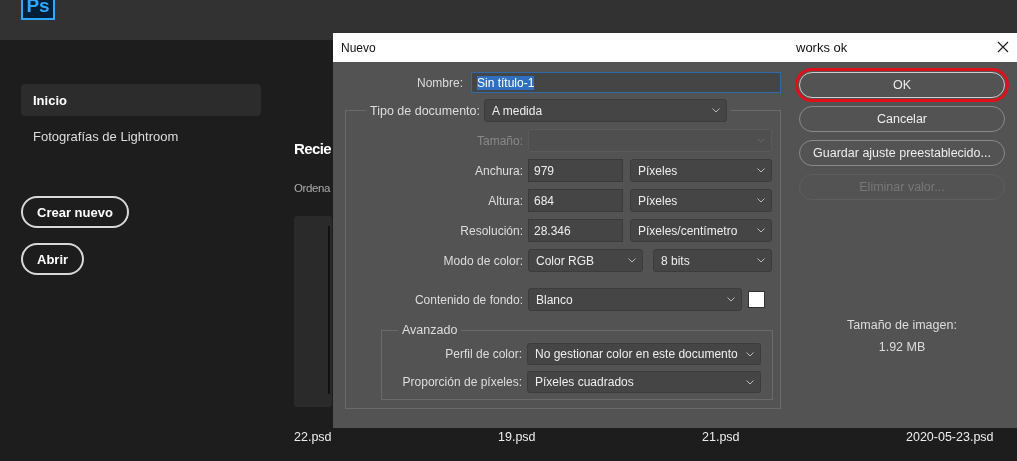 This screenshot has width=1017, height=461. Describe the element at coordinates (961, 437) in the screenshot. I see `file-name: 2020-05-23.psd` at that location.